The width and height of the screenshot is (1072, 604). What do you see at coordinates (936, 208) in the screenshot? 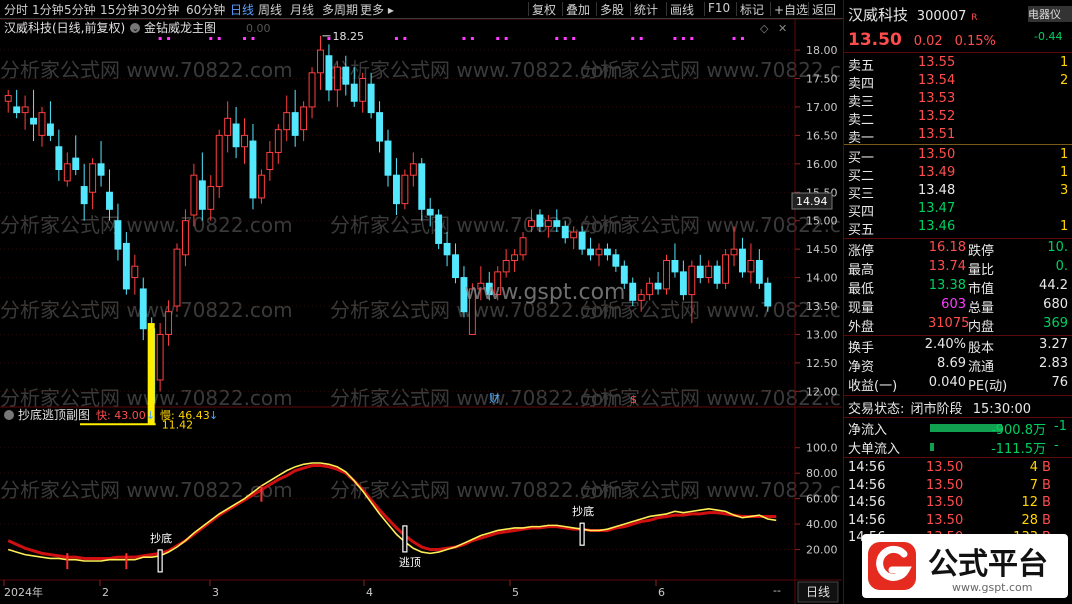
I see `bid-price: 13.47` at bounding box center [936, 208].